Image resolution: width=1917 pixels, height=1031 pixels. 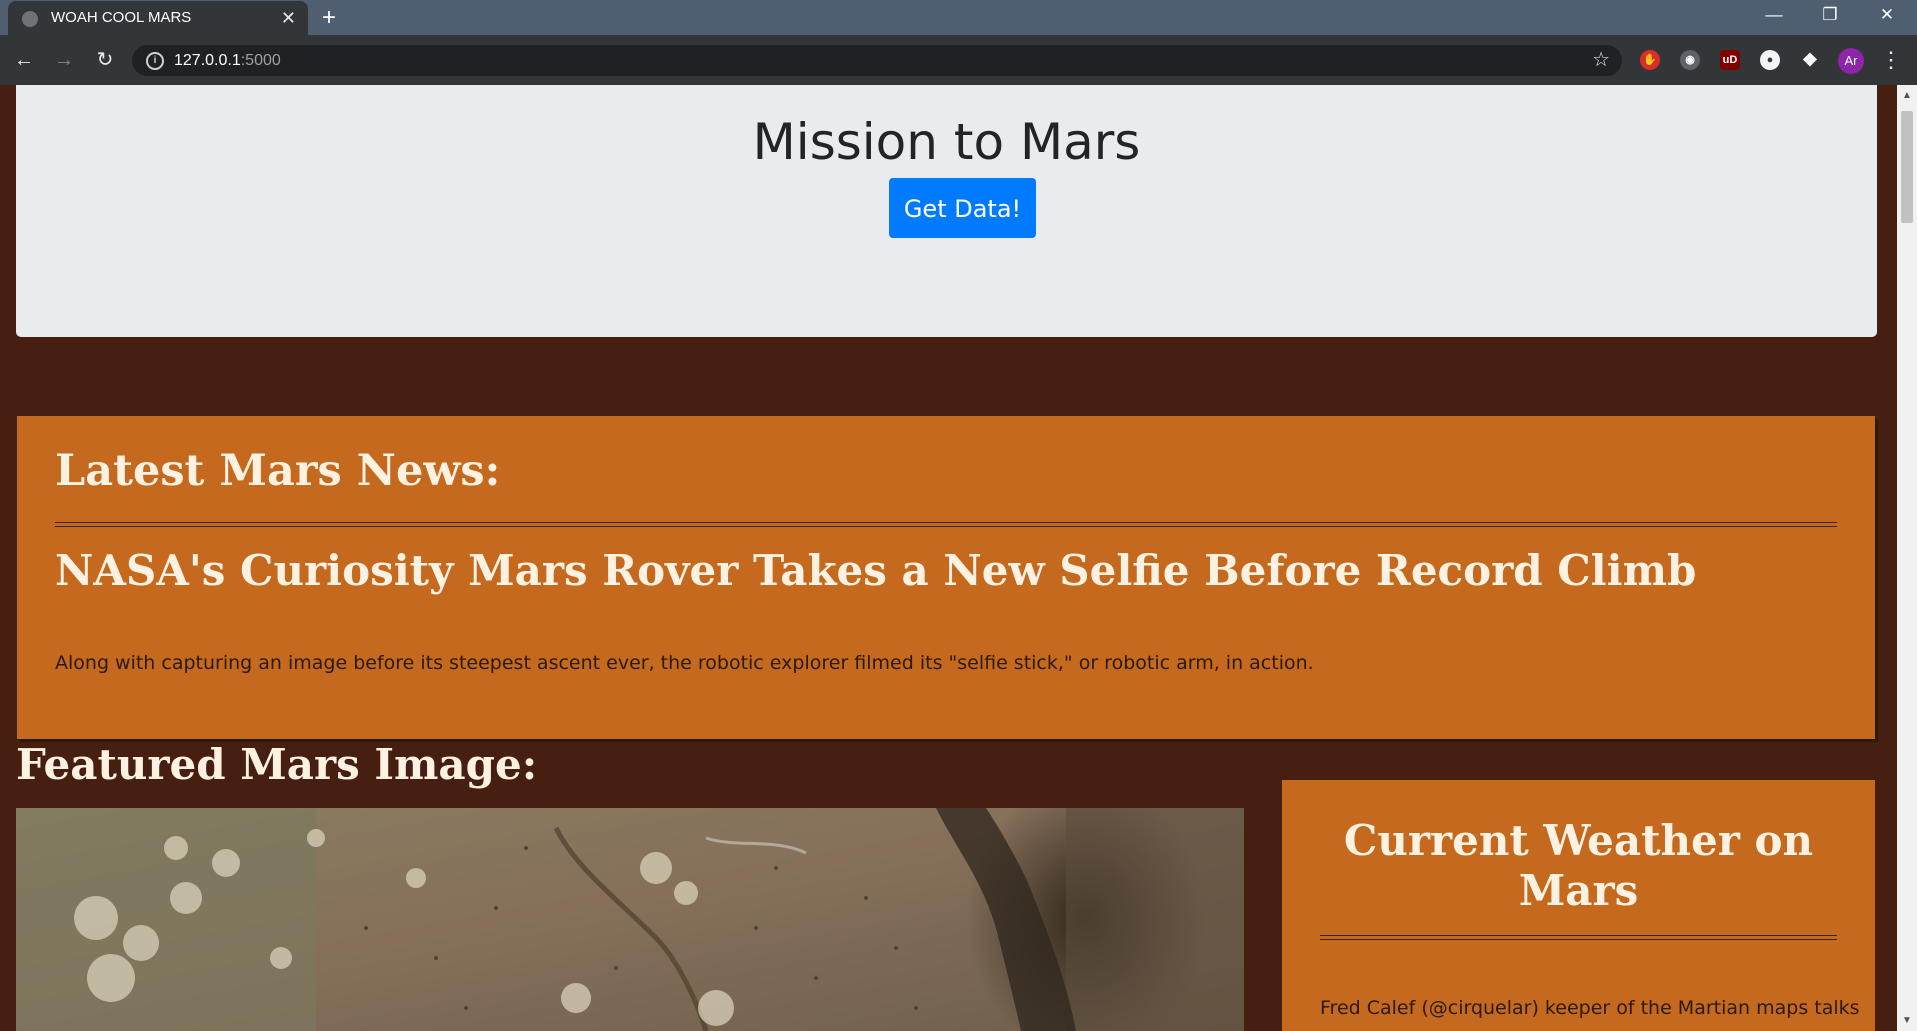 I want to click on latest-news-heading: Latest Mars News:, so click(x=278, y=471).